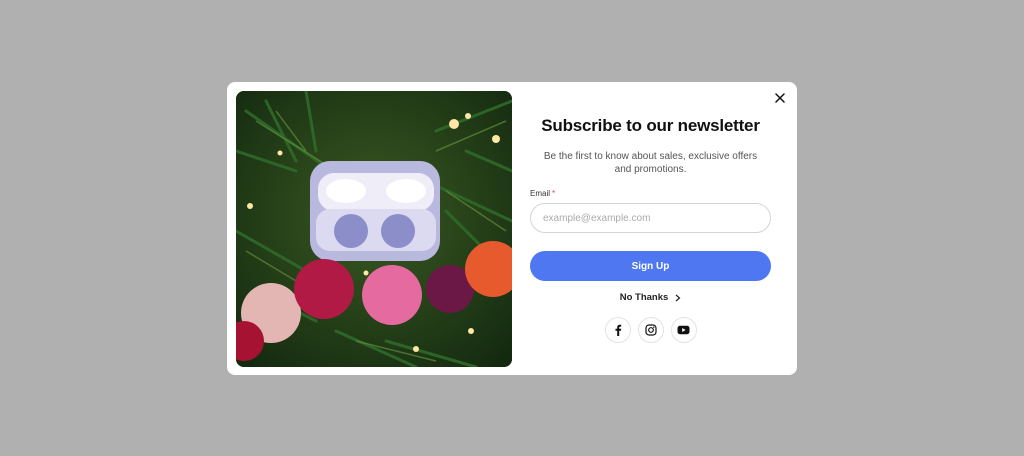  I want to click on no-thanks-link: No Thanks, so click(650, 297).